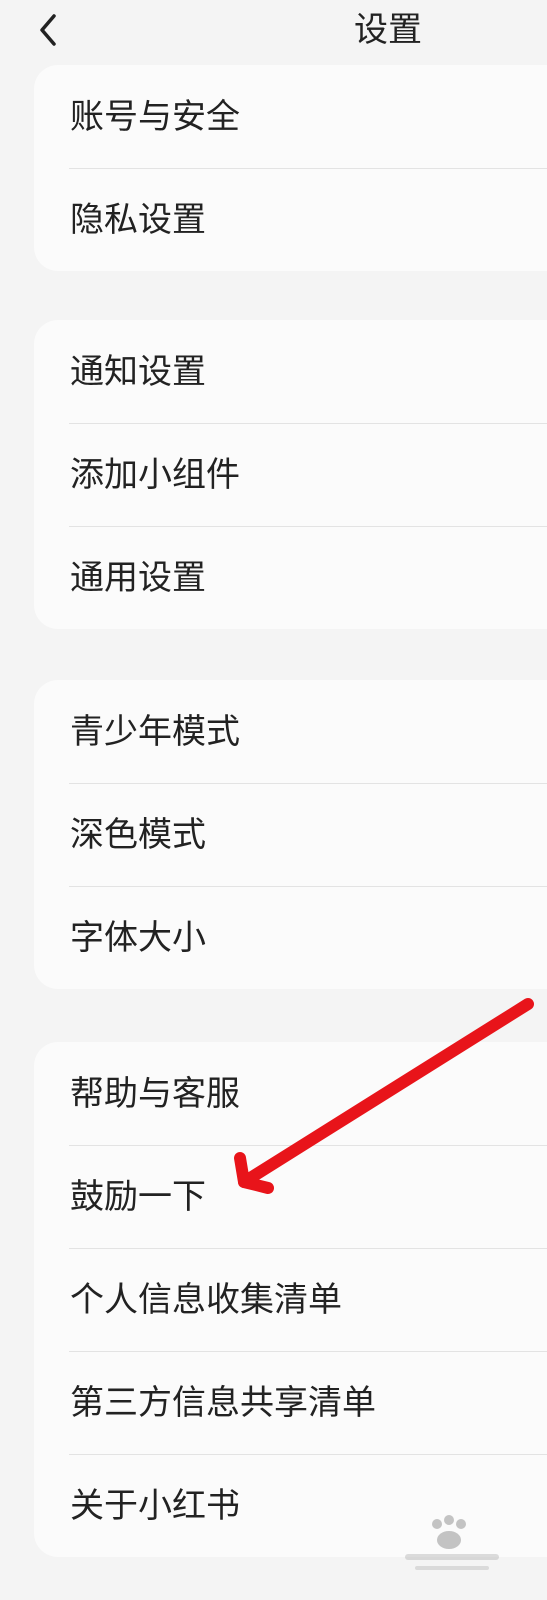 The height and width of the screenshot is (1600, 547). I want to click on row-label: 通知设置, so click(138, 371).